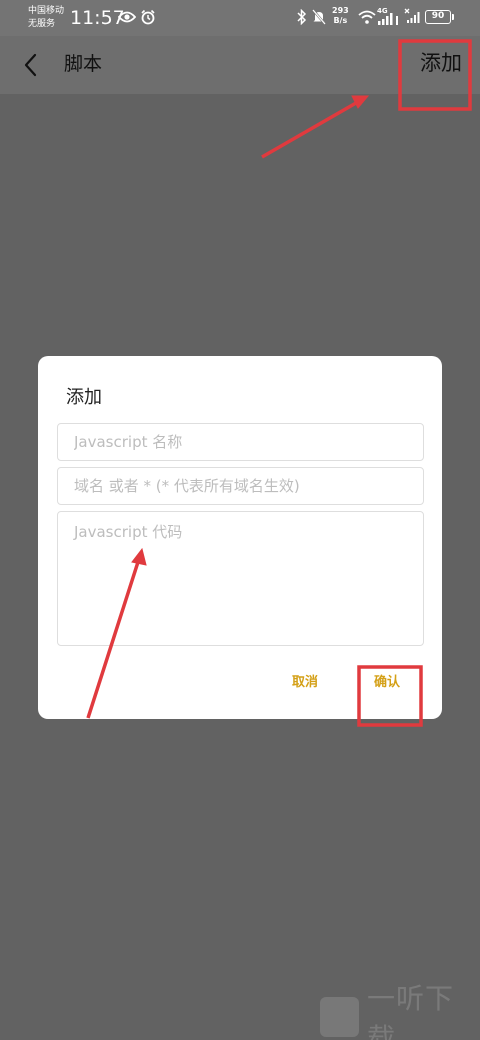  What do you see at coordinates (46, 18) in the screenshot?
I see `carrier-info: 中国移动 无服务` at bounding box center [46, 18].